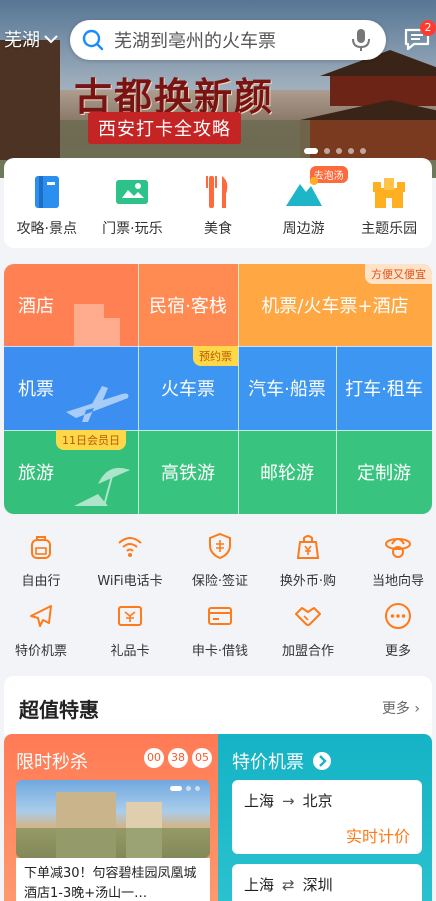  What do you see at coordinates (91, 440) in the screenshot?
I see `grid-travel-chip: 11日会员日` at bounding box center [91, 440].